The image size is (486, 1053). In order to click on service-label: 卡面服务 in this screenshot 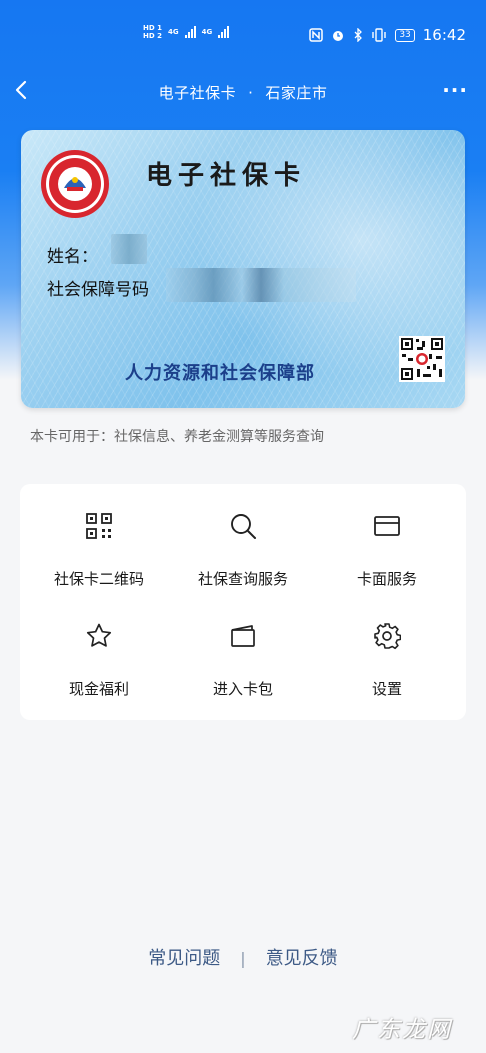, I will do `click(386, 579)`.